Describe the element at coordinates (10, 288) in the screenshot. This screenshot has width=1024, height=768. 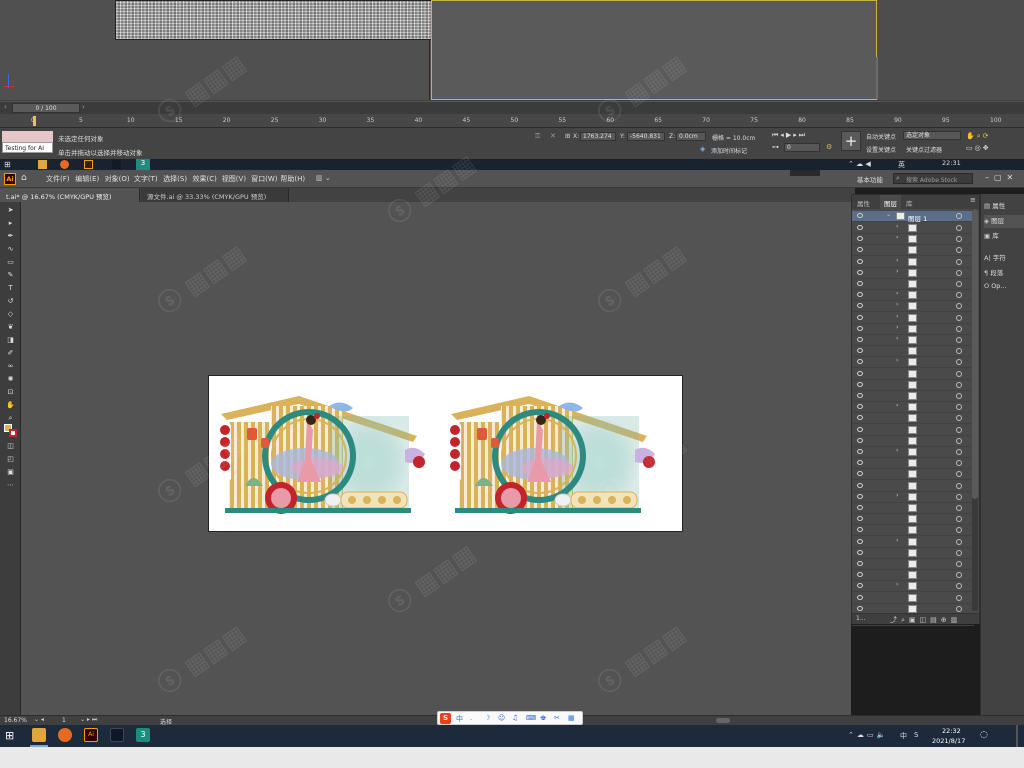
I see `type-tool-icon: T` at that location.